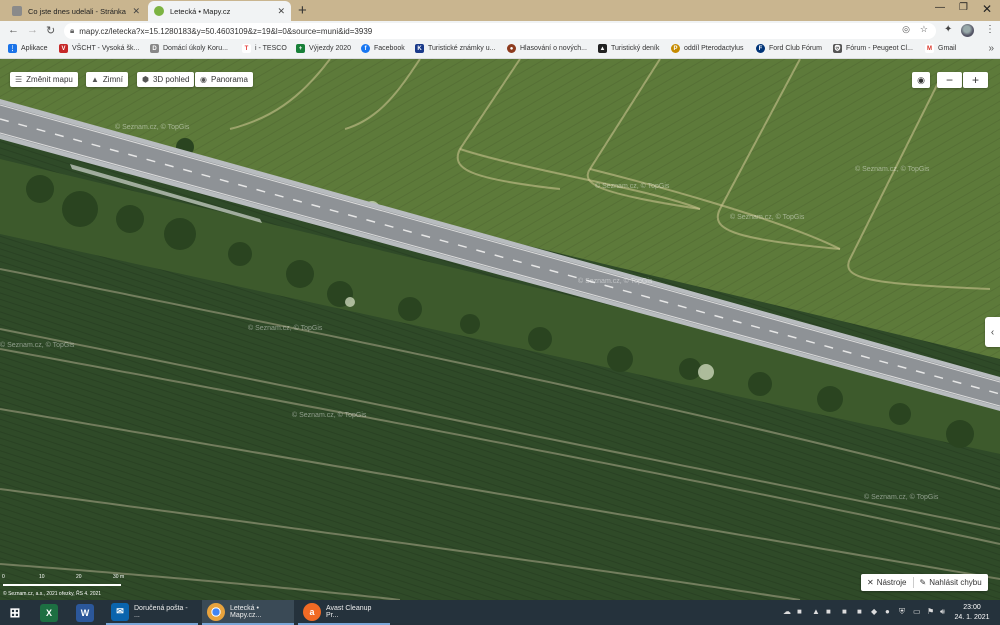  What do you see at coordinates (50, 30) in the screenshot?
I see `reload-icon: ↻` at bounding box center [50, 30].